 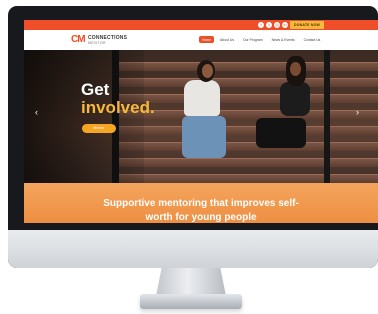 I want to click on twitter-icon: t, so click(x=269, y=25).